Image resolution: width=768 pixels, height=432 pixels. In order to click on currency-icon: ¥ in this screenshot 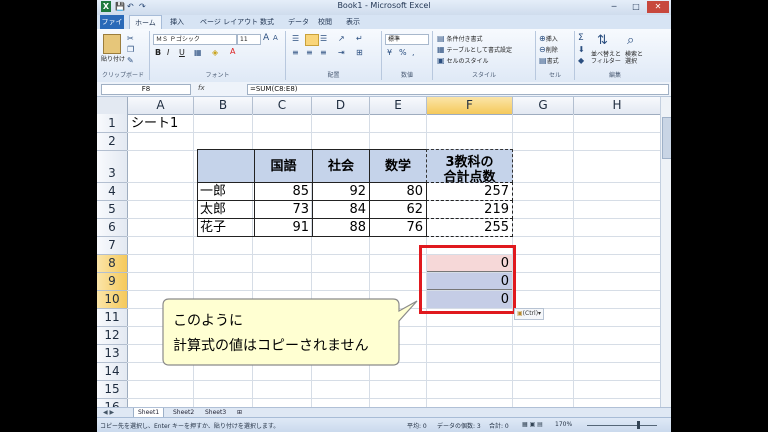, I will do `click(389, 52)`.